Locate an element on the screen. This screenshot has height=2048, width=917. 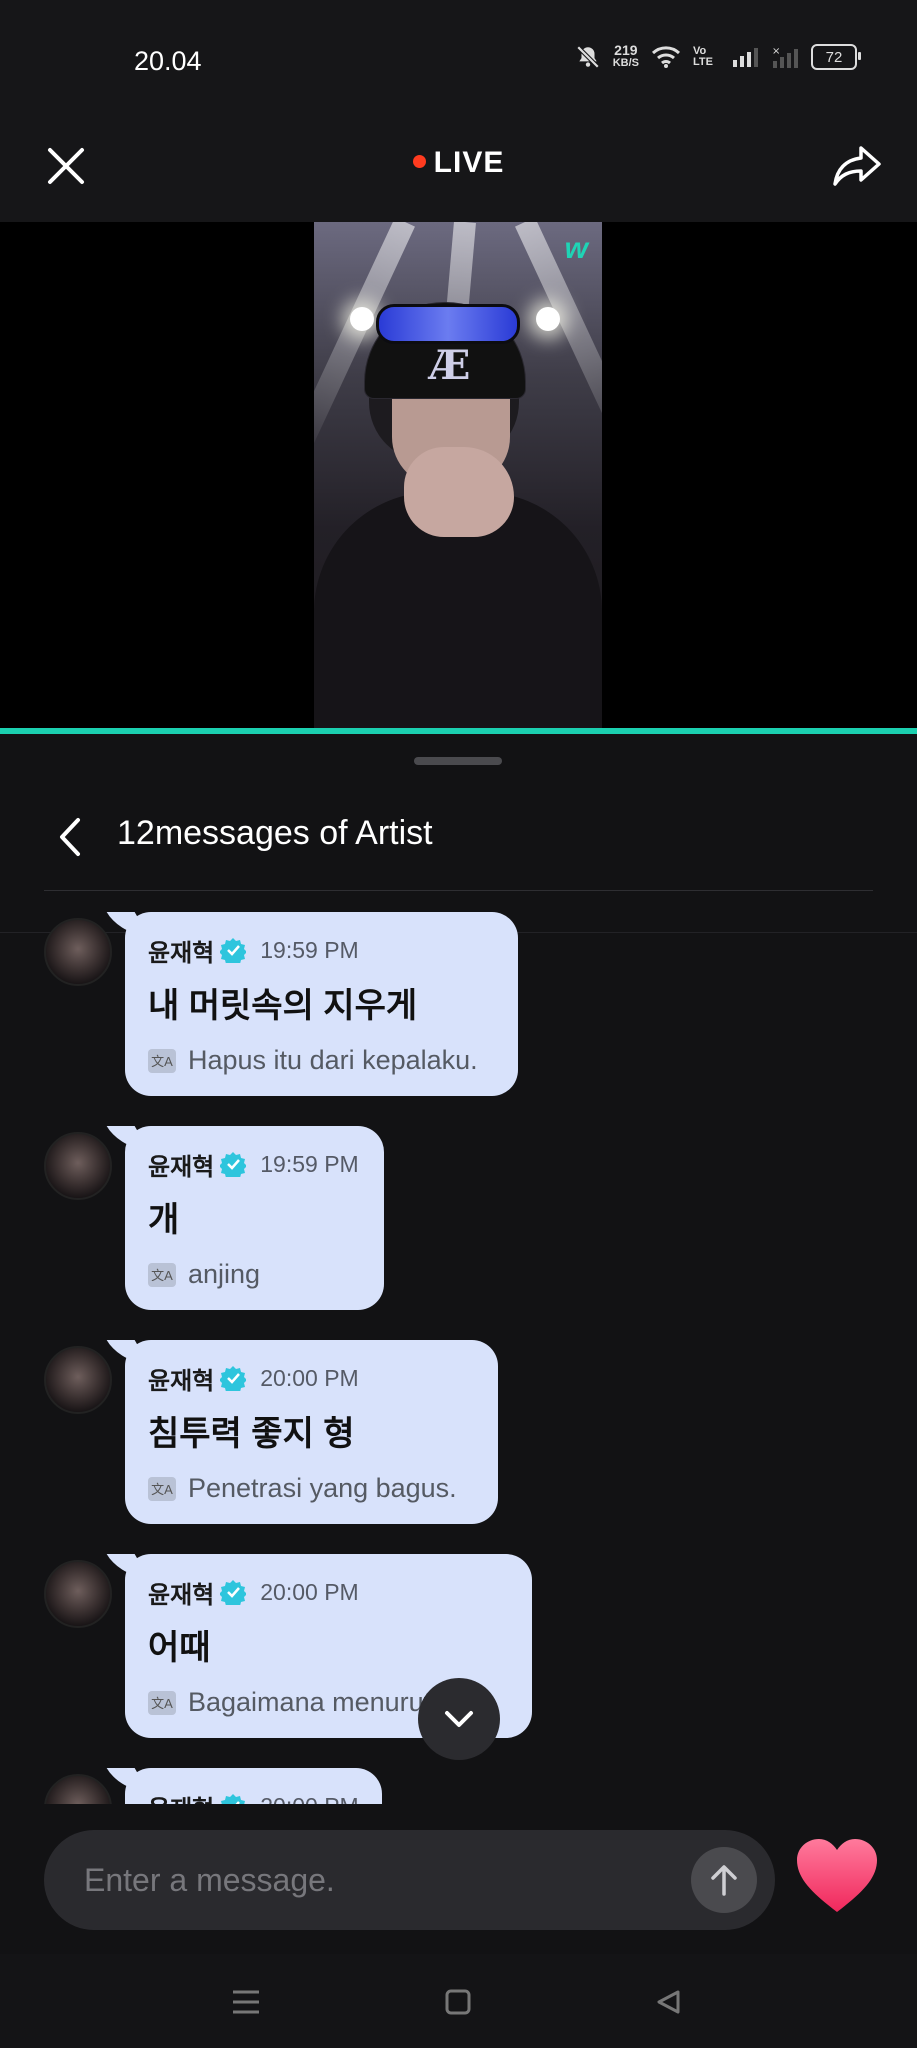
scroll-to-bottom-button is located at coordinates (459, 1719).